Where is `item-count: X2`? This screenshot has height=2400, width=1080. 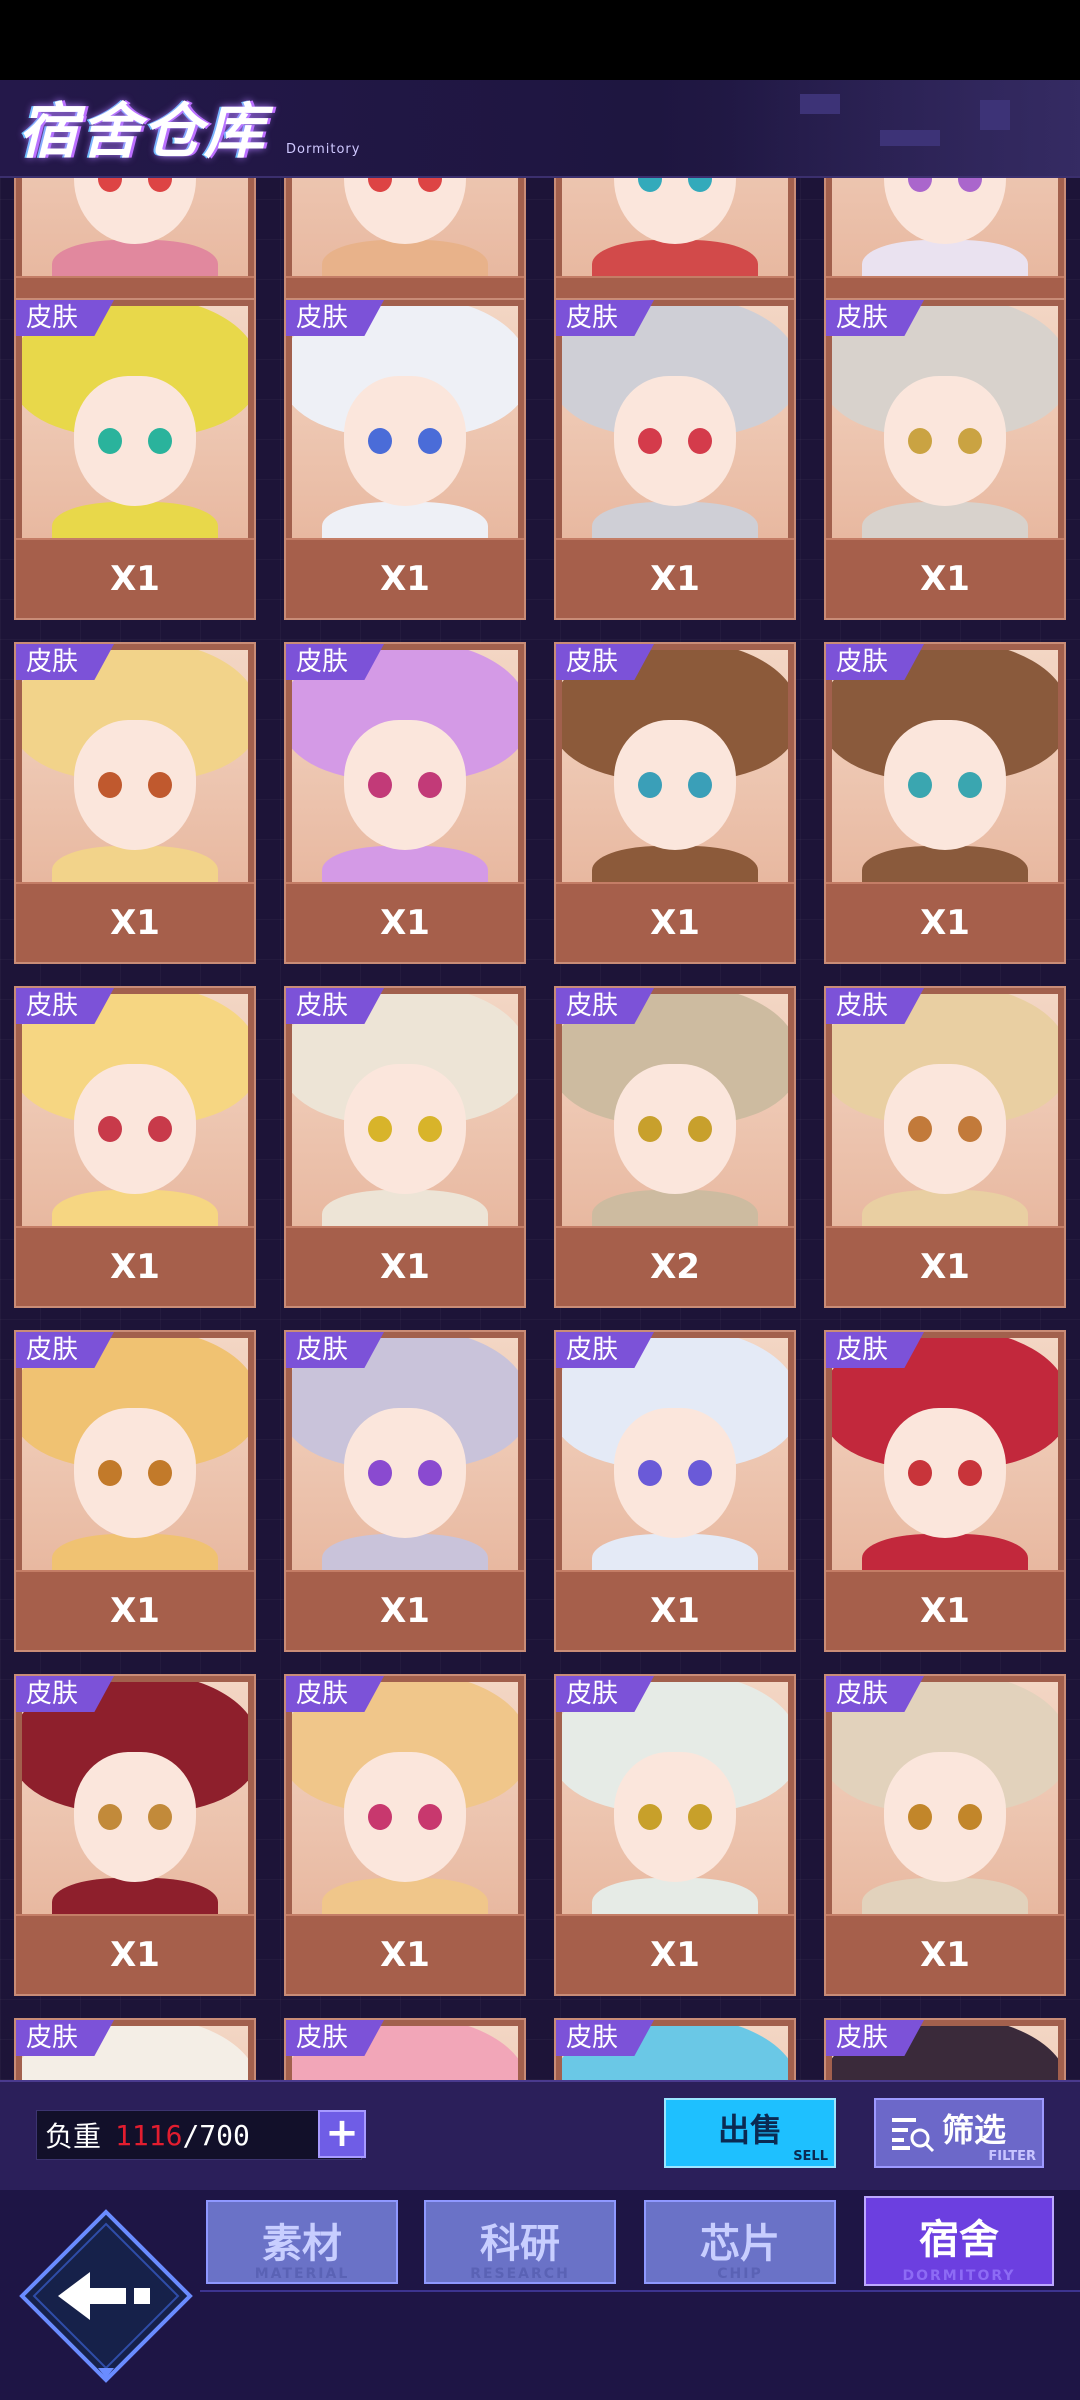 item-count: X2 is located at coordinates (675, 1266).